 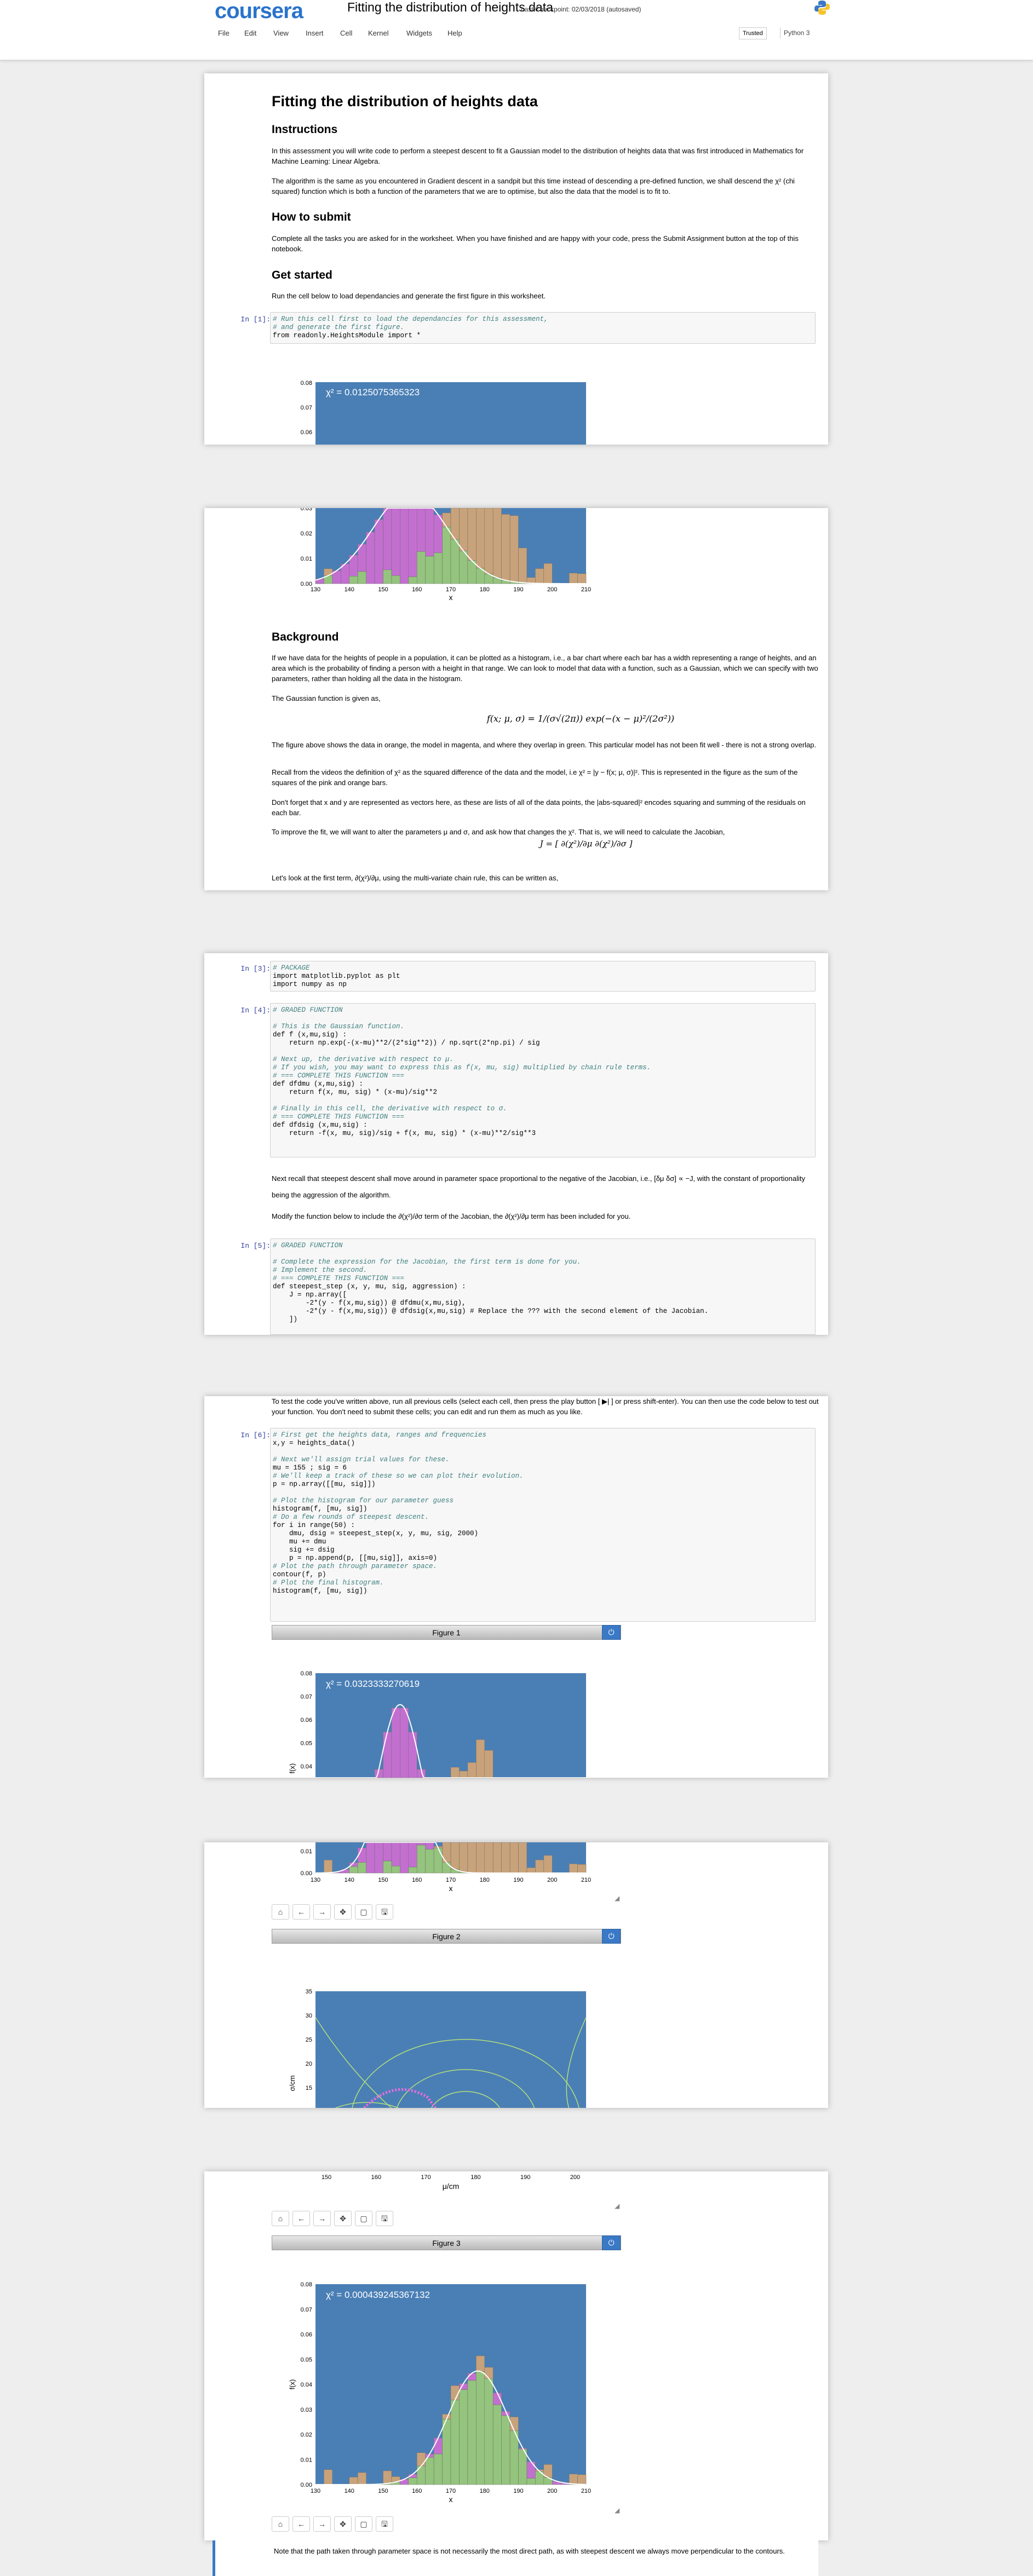 I want to click on code-line: import numpy as np, so click(x=310, y=984).